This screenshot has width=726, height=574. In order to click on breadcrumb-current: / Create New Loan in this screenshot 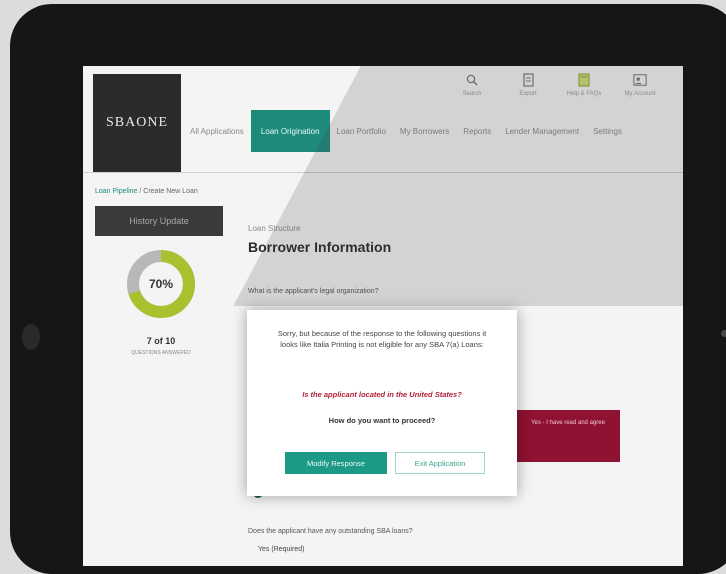, I will do `click(167, 191)`.